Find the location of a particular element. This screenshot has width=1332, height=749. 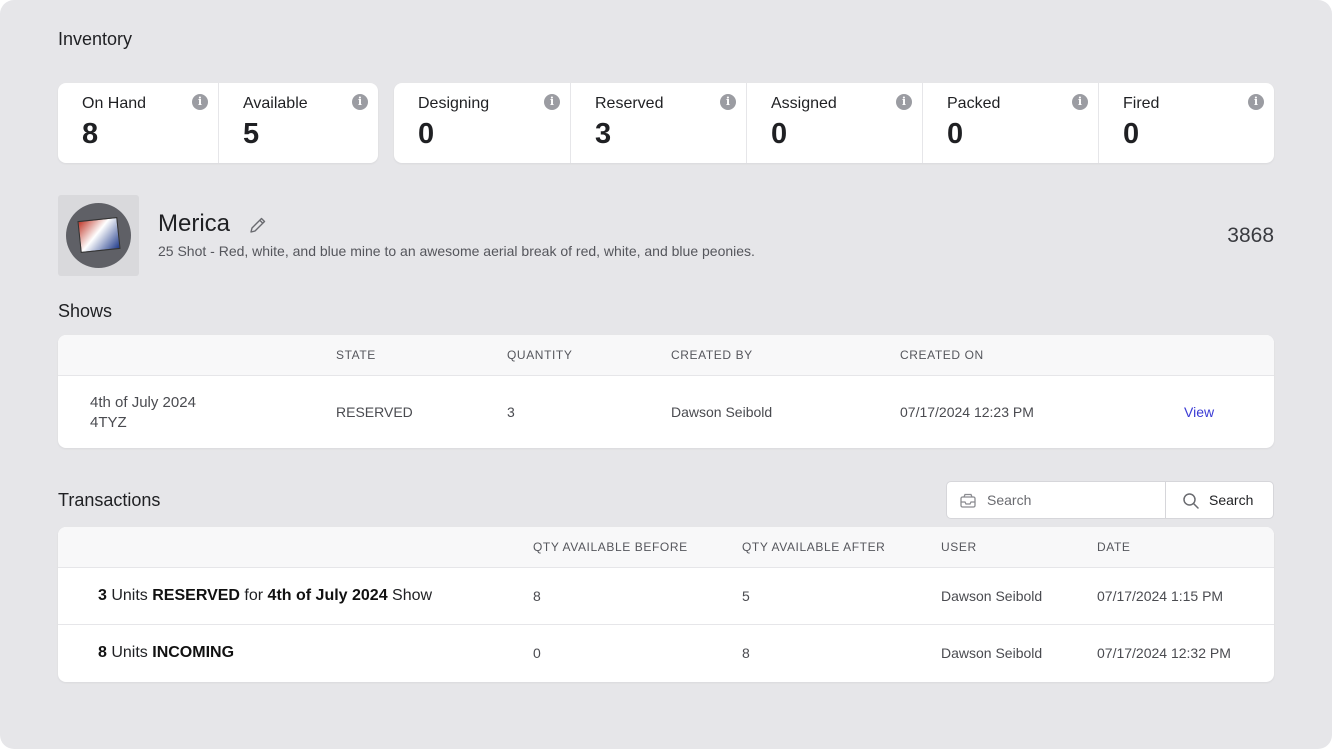

transaction-date: 07/17/2024 1:15 PM is located at coordinates (1160, 596).